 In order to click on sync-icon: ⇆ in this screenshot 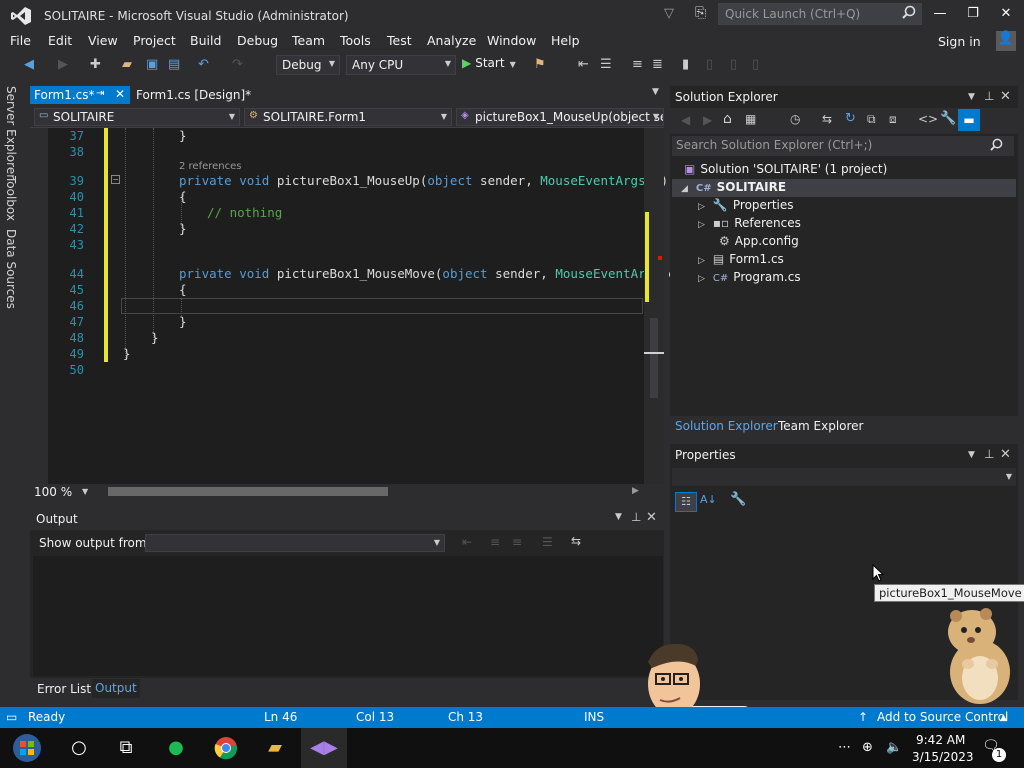, I will do `click(827, 119)`.